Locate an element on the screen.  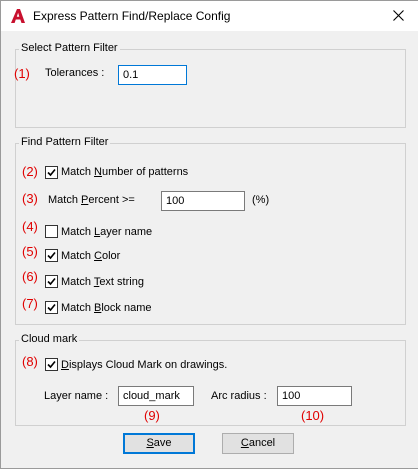
match-layer-checkbox is located at coordinates (51, 231).